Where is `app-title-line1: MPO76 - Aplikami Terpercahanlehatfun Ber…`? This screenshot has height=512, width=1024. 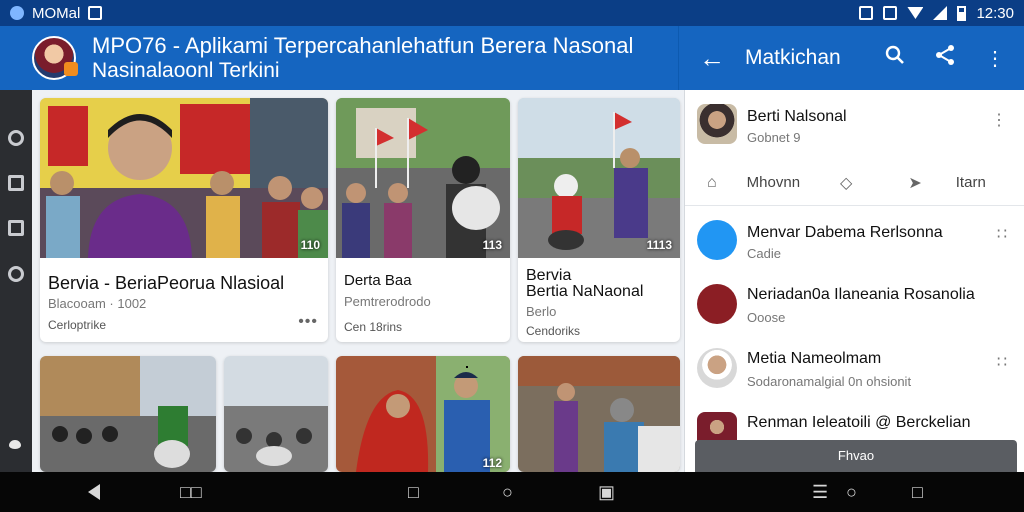 app-title-line1: MPO76 - Aplikami Terpercahanlehatfun Ber… is located at coordinates (363, 45).